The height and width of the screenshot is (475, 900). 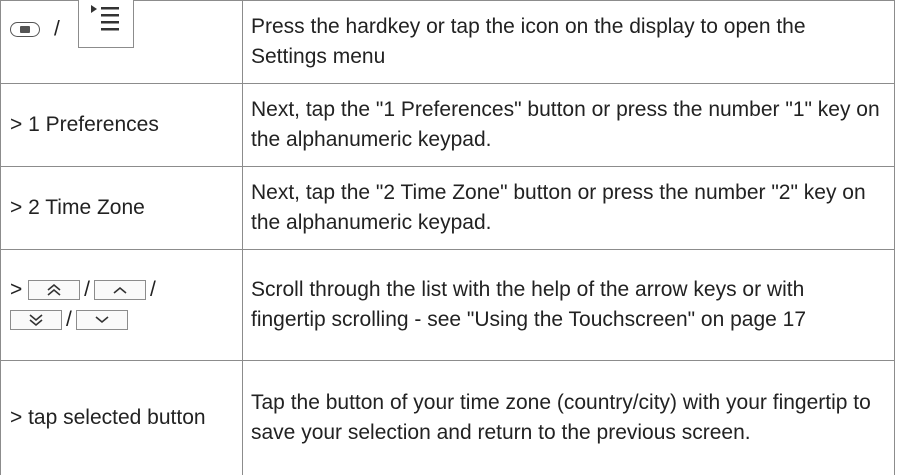 I want to click on chevron-up-icon, so click(x=120, y=290).